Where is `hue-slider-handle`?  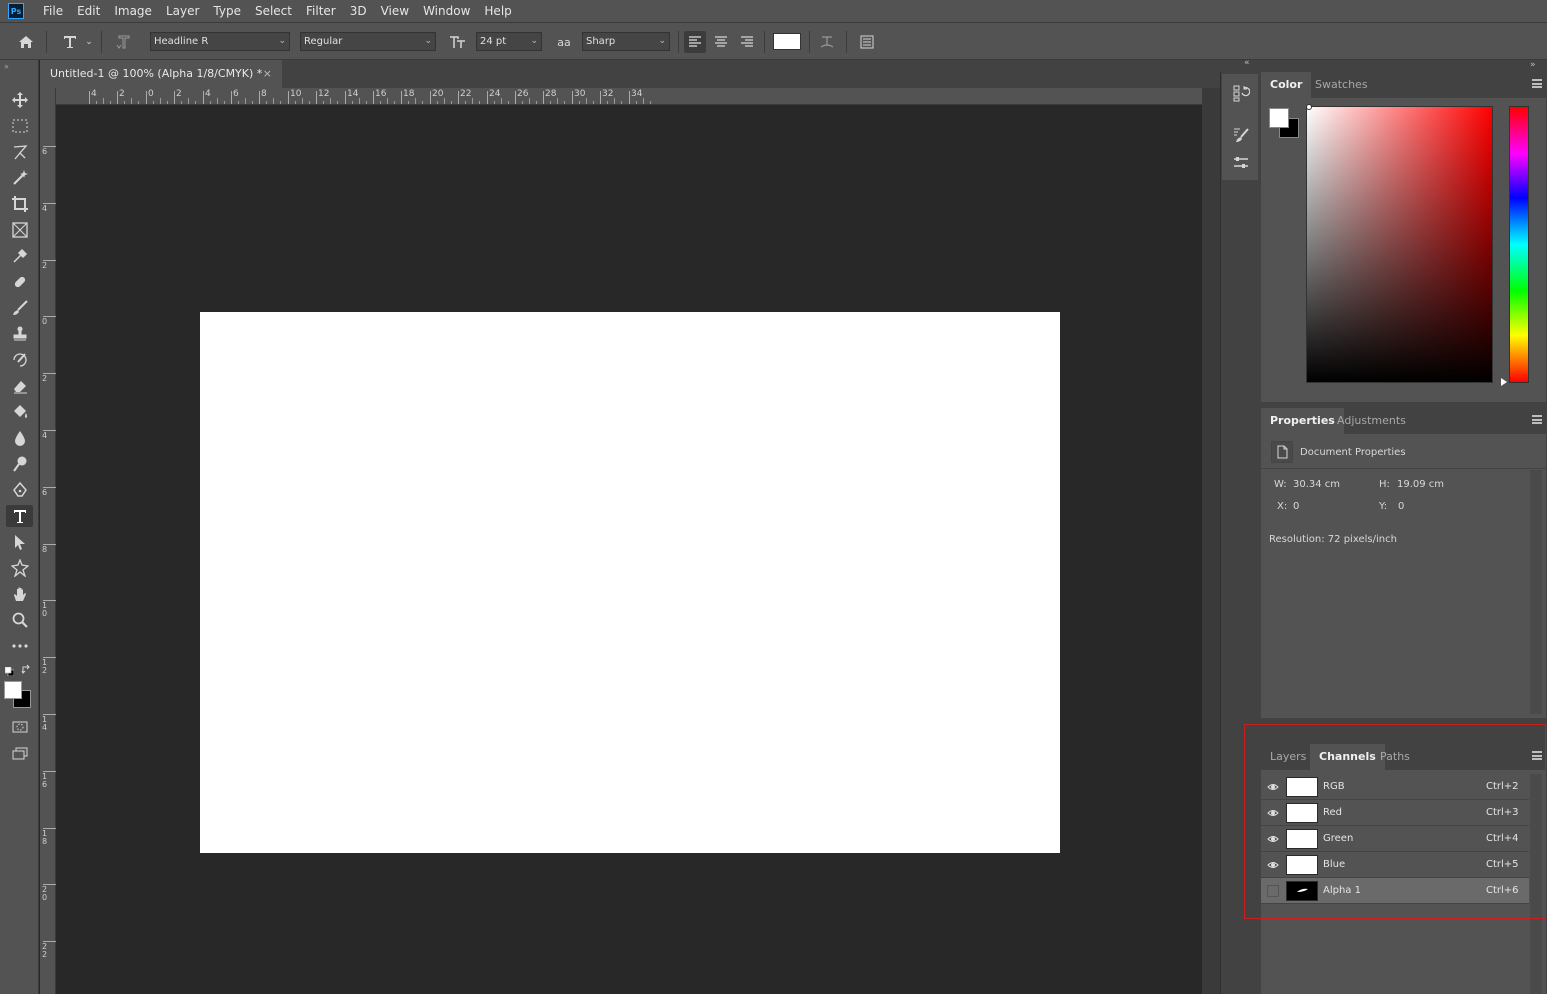
hue-slider-handle is located at coordinates (1504, 382).